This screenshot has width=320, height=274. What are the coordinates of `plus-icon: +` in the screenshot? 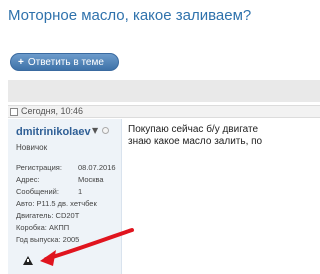 It's located at (21, 62).